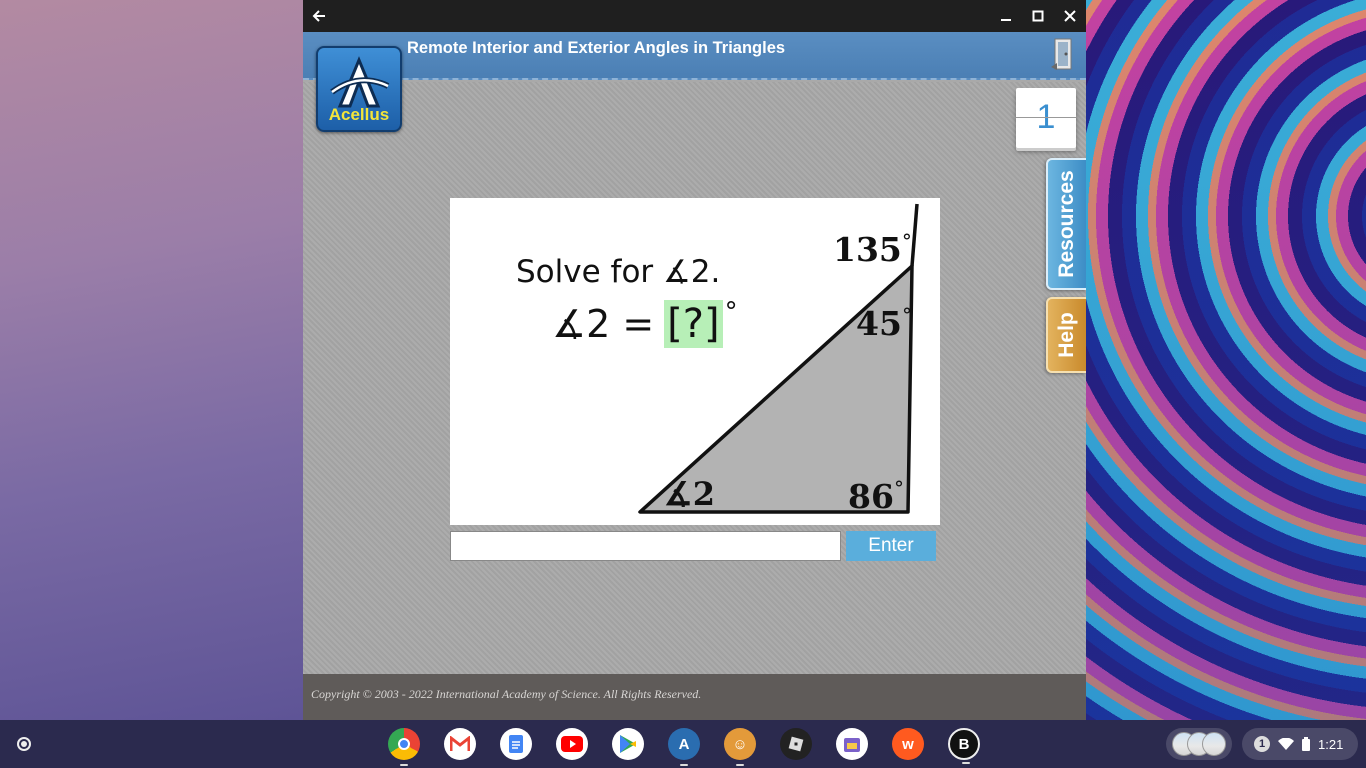  I want to click on play-triangle-icon, so click(628, 744).